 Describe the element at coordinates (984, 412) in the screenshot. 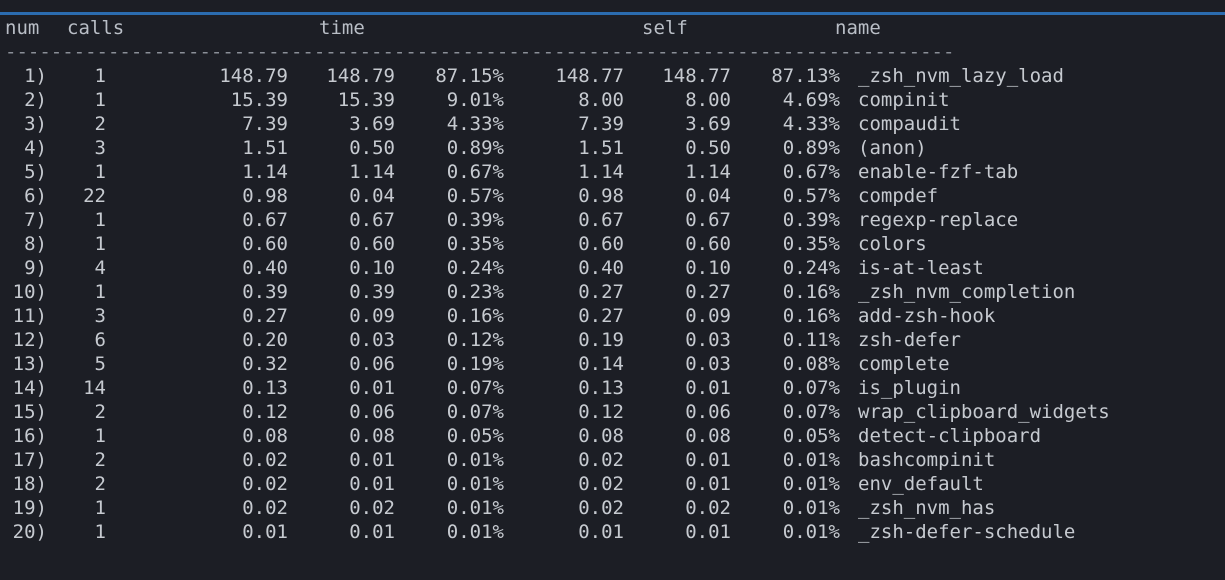

I see `row-function-name: wrap_clipboard_widgets` at that location.